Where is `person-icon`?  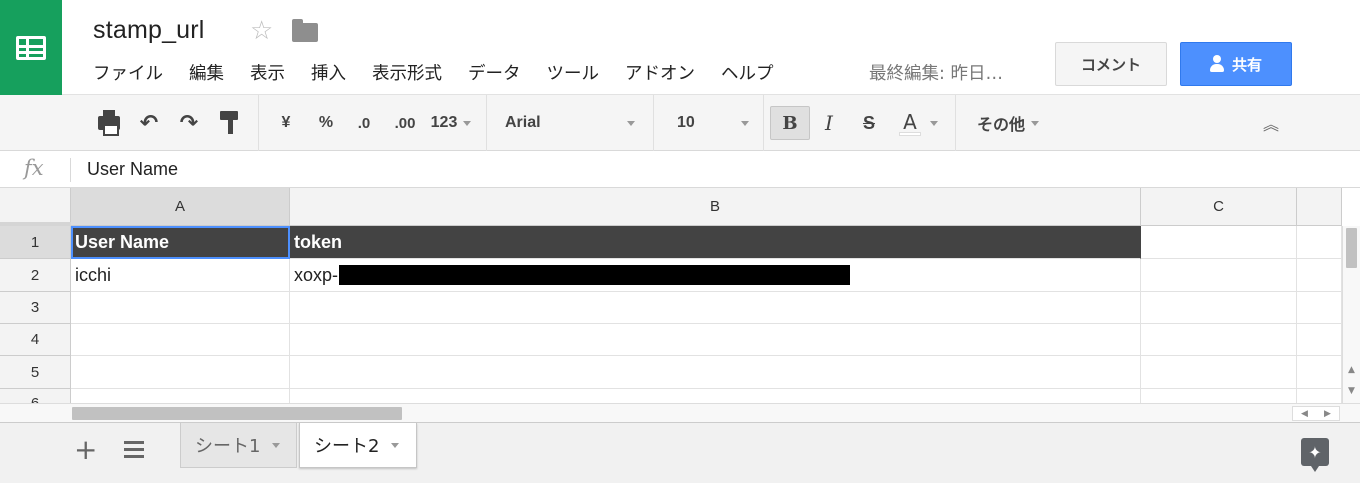
person-icon is located at coordinates (1216, 64).